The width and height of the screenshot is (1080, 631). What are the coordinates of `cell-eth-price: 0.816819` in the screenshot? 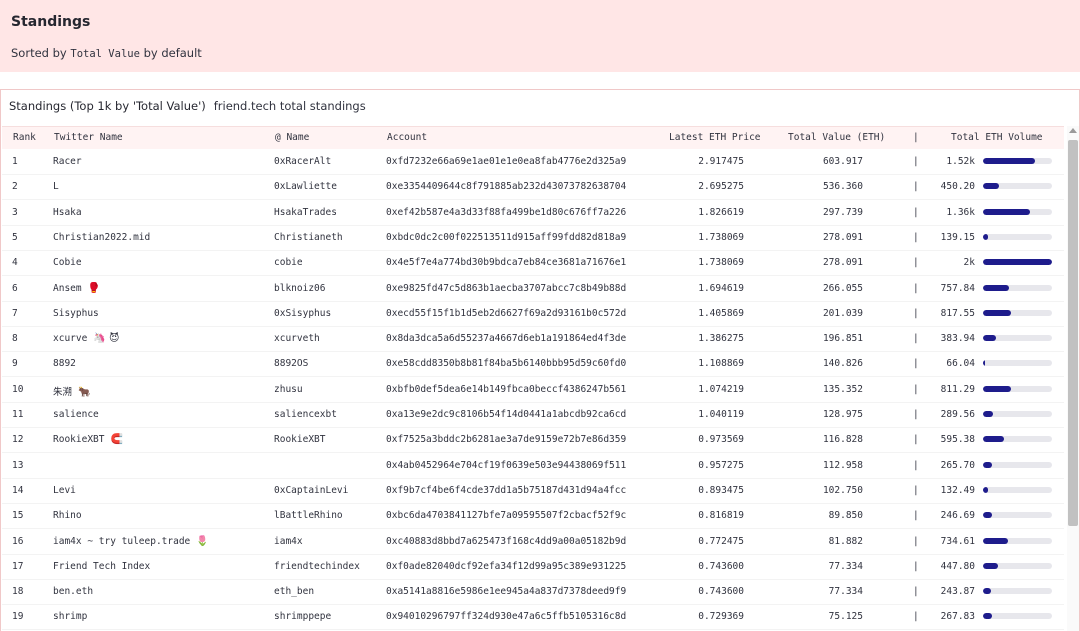 It's located at (721, 516).